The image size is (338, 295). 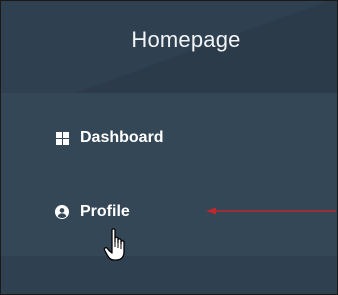 I want to click on sidebar-item-profile: Profile, so click(x=82, y=212).